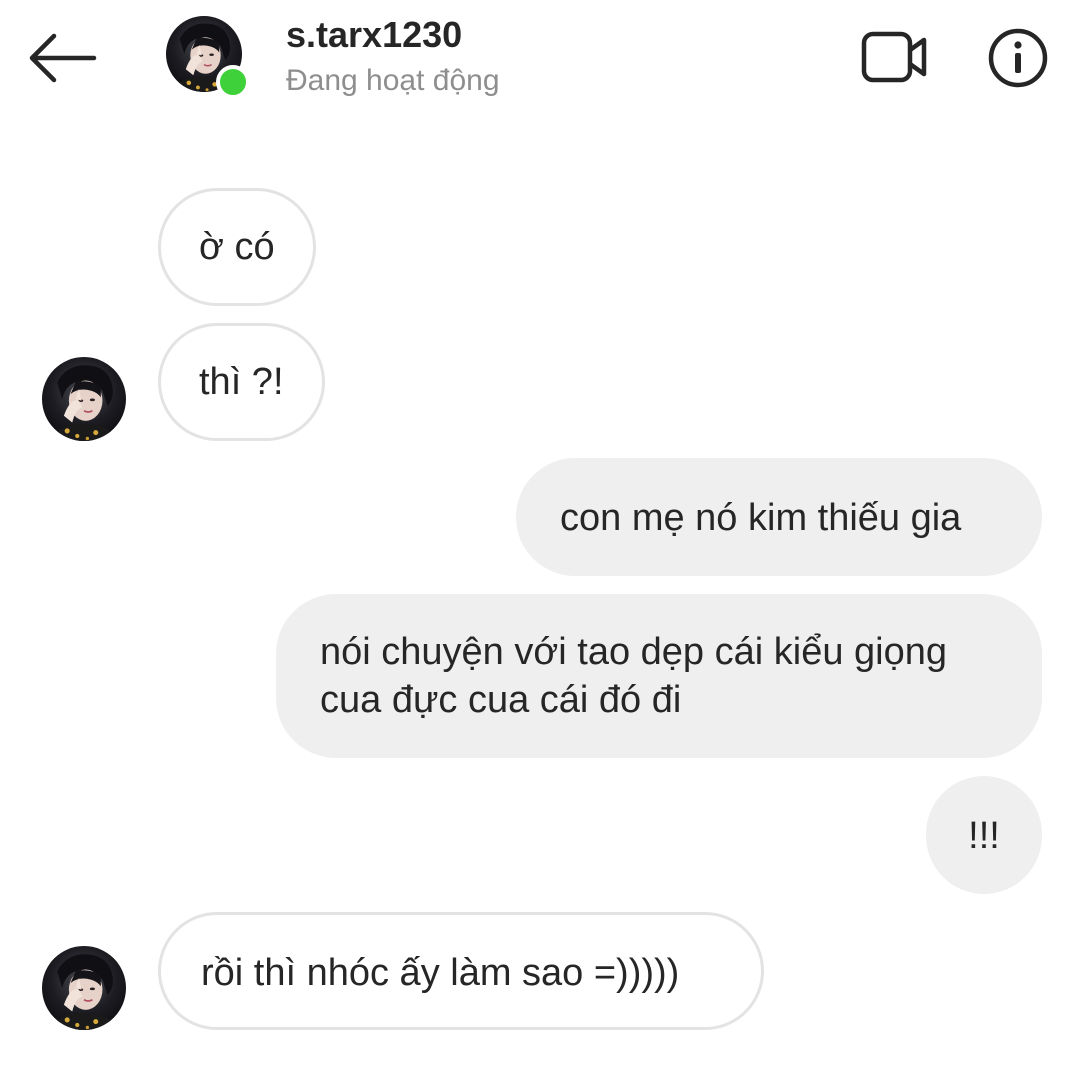 Image resolution: width=1080 pixels, height=1080 pixels. I want to click on message-text: ờ có, so click(237, 247).